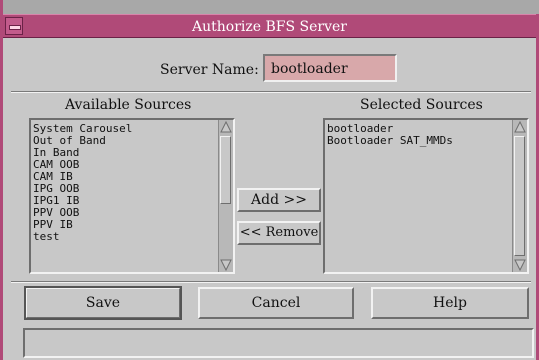 The height and width of the screenshot is (360, 539). What do you see at coordinates (209, 70) in the screenshot?
I see `server-name-label: Server Name:` at bounding box center [209, 70].